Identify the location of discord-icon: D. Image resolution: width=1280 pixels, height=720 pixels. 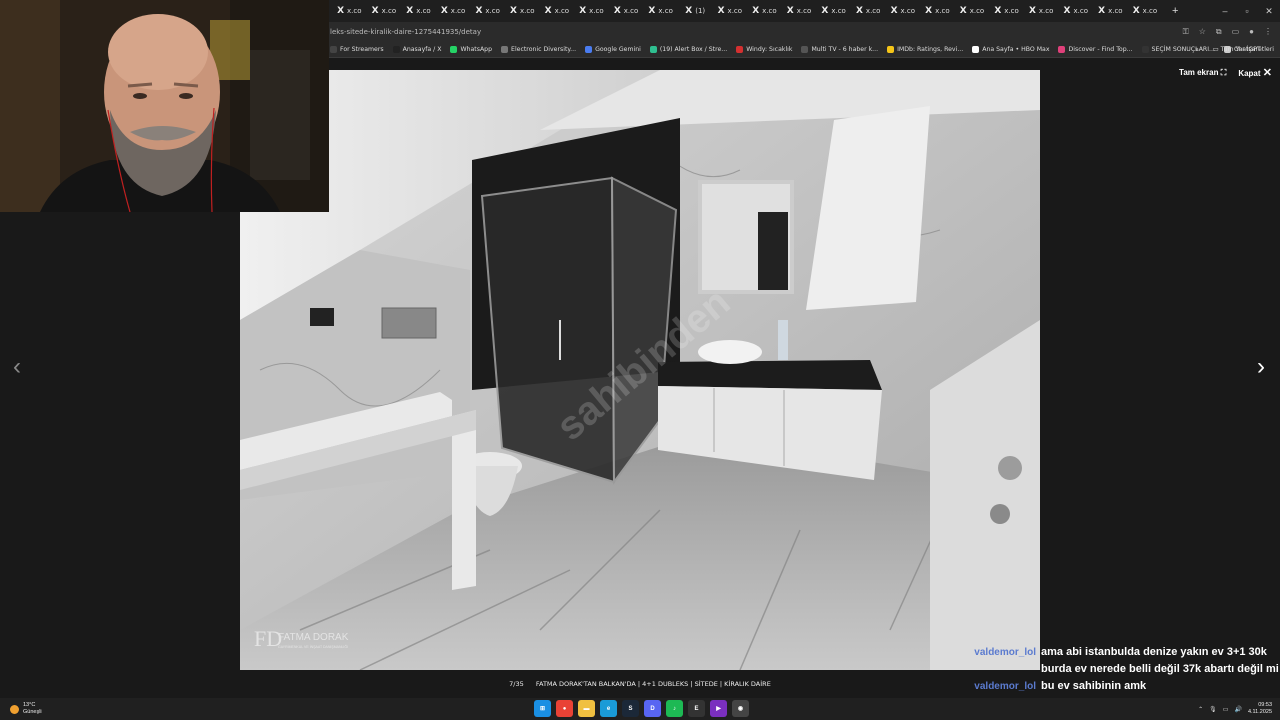
(652, 708).